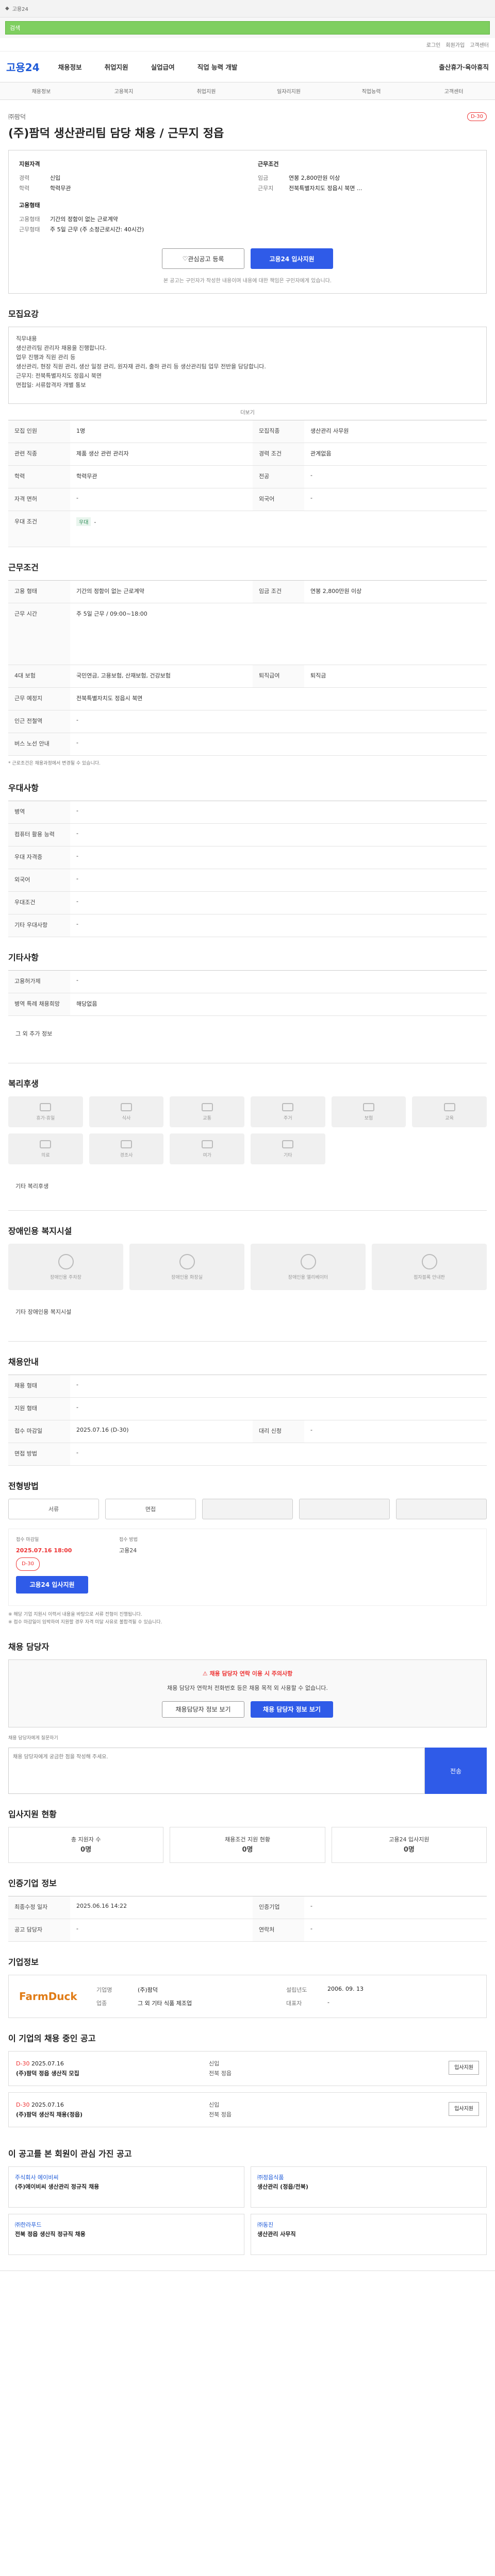  Describe the element at coordinates (46, 1144) in the screenshot. I see `medical-icon` at that location.